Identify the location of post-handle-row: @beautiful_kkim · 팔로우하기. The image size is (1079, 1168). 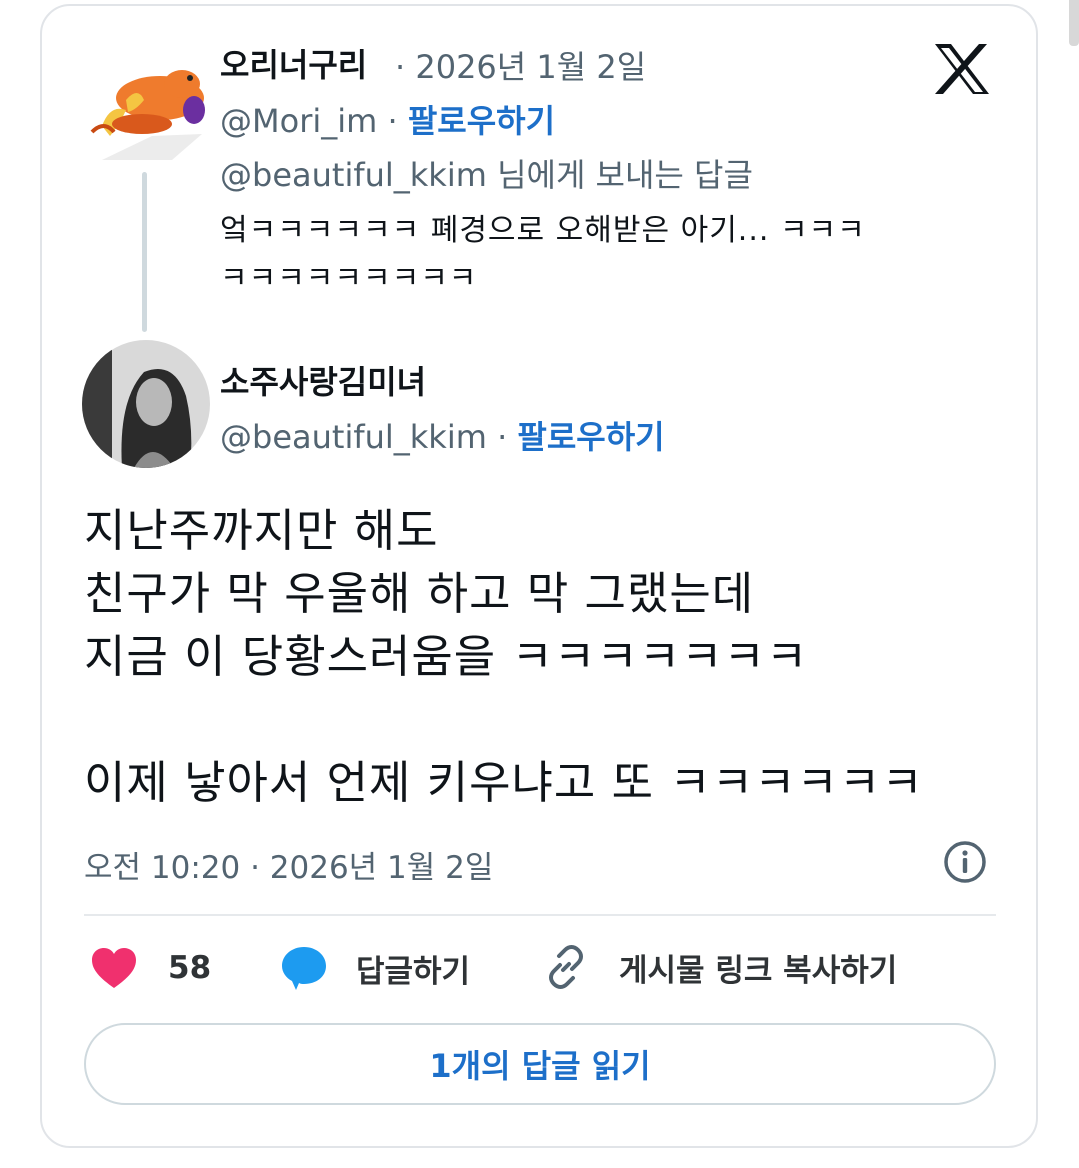
(442, 435).